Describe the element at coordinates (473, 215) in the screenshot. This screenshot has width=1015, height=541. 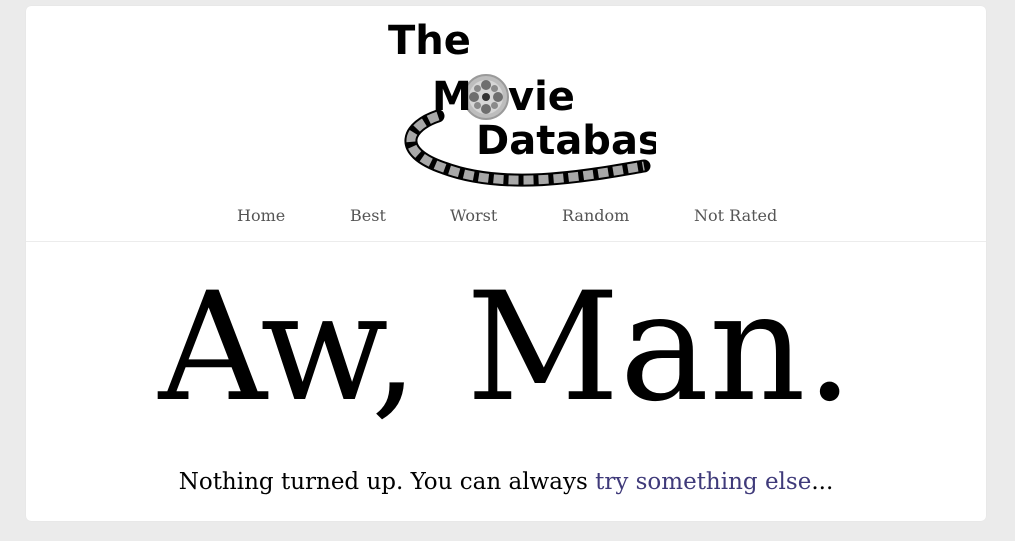
I see `nav-worst: Worst` at that location.